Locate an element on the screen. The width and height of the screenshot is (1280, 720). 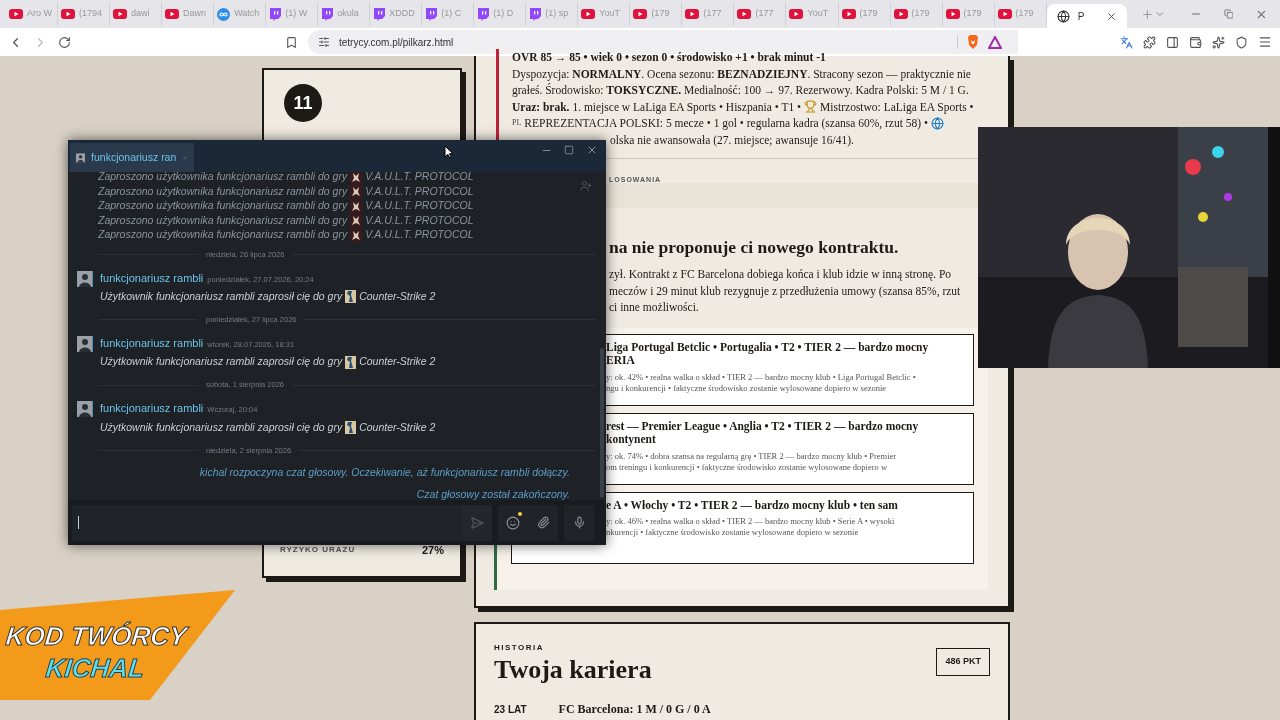
summary-text: REPREZENTACJA POLSKI: 5 mecze • 1 gol • regularna kadra (szansa 60%, rzut 58) • is located at coordinates (726, 124).